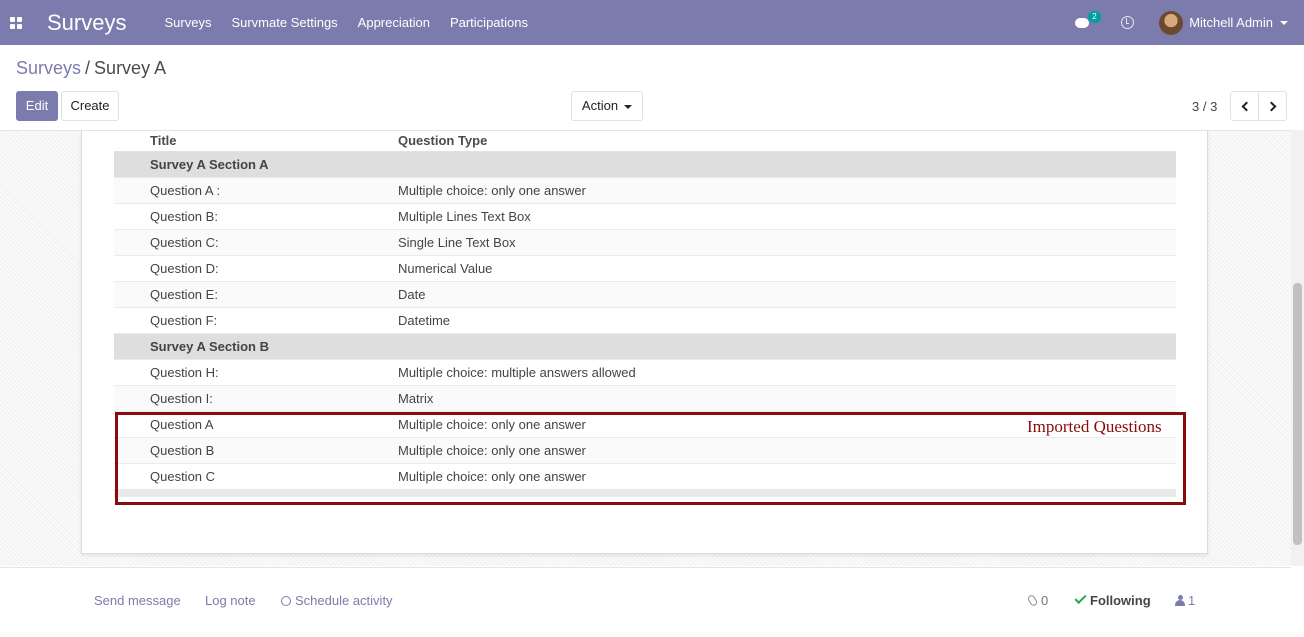 The width and height of the screenshot is (1304, 637). I want to click on table-row: Question E: Date, so click(645, 294).